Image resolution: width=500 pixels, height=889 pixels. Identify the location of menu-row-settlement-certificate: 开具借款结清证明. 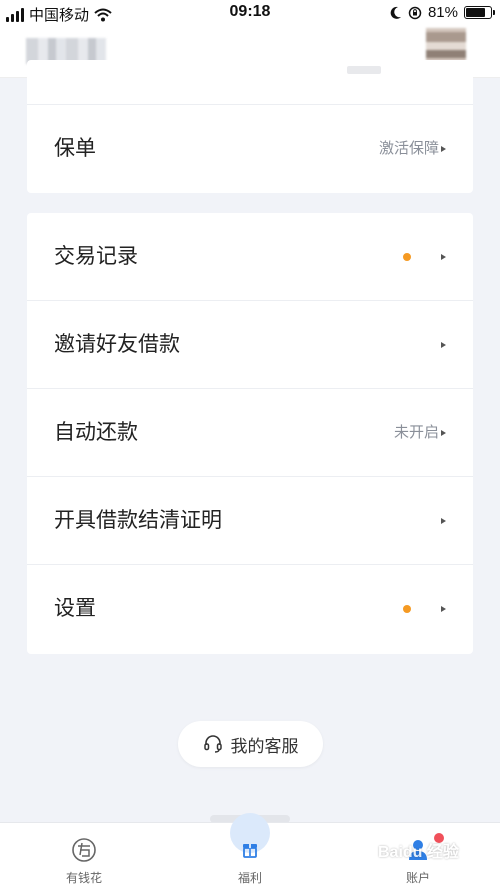
(250, 521).